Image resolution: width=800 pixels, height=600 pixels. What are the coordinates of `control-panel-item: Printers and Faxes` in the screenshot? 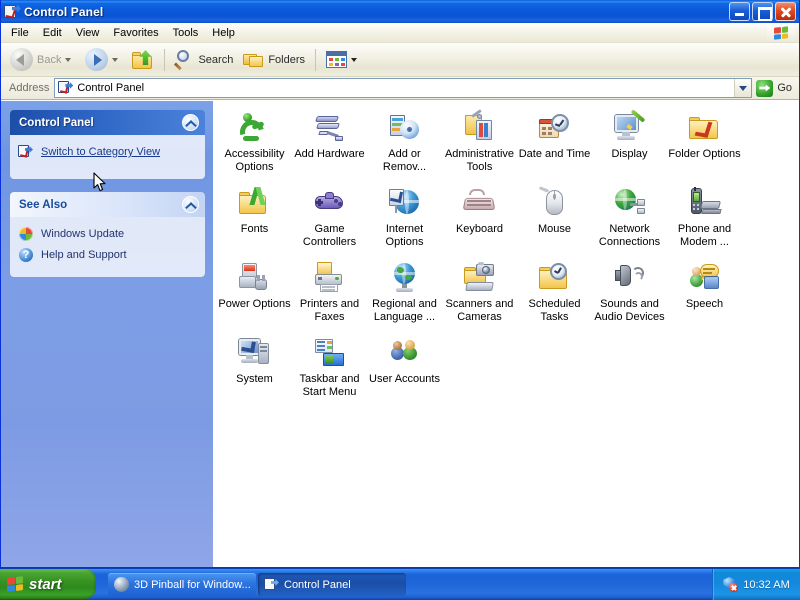 It's located at (329, 296).